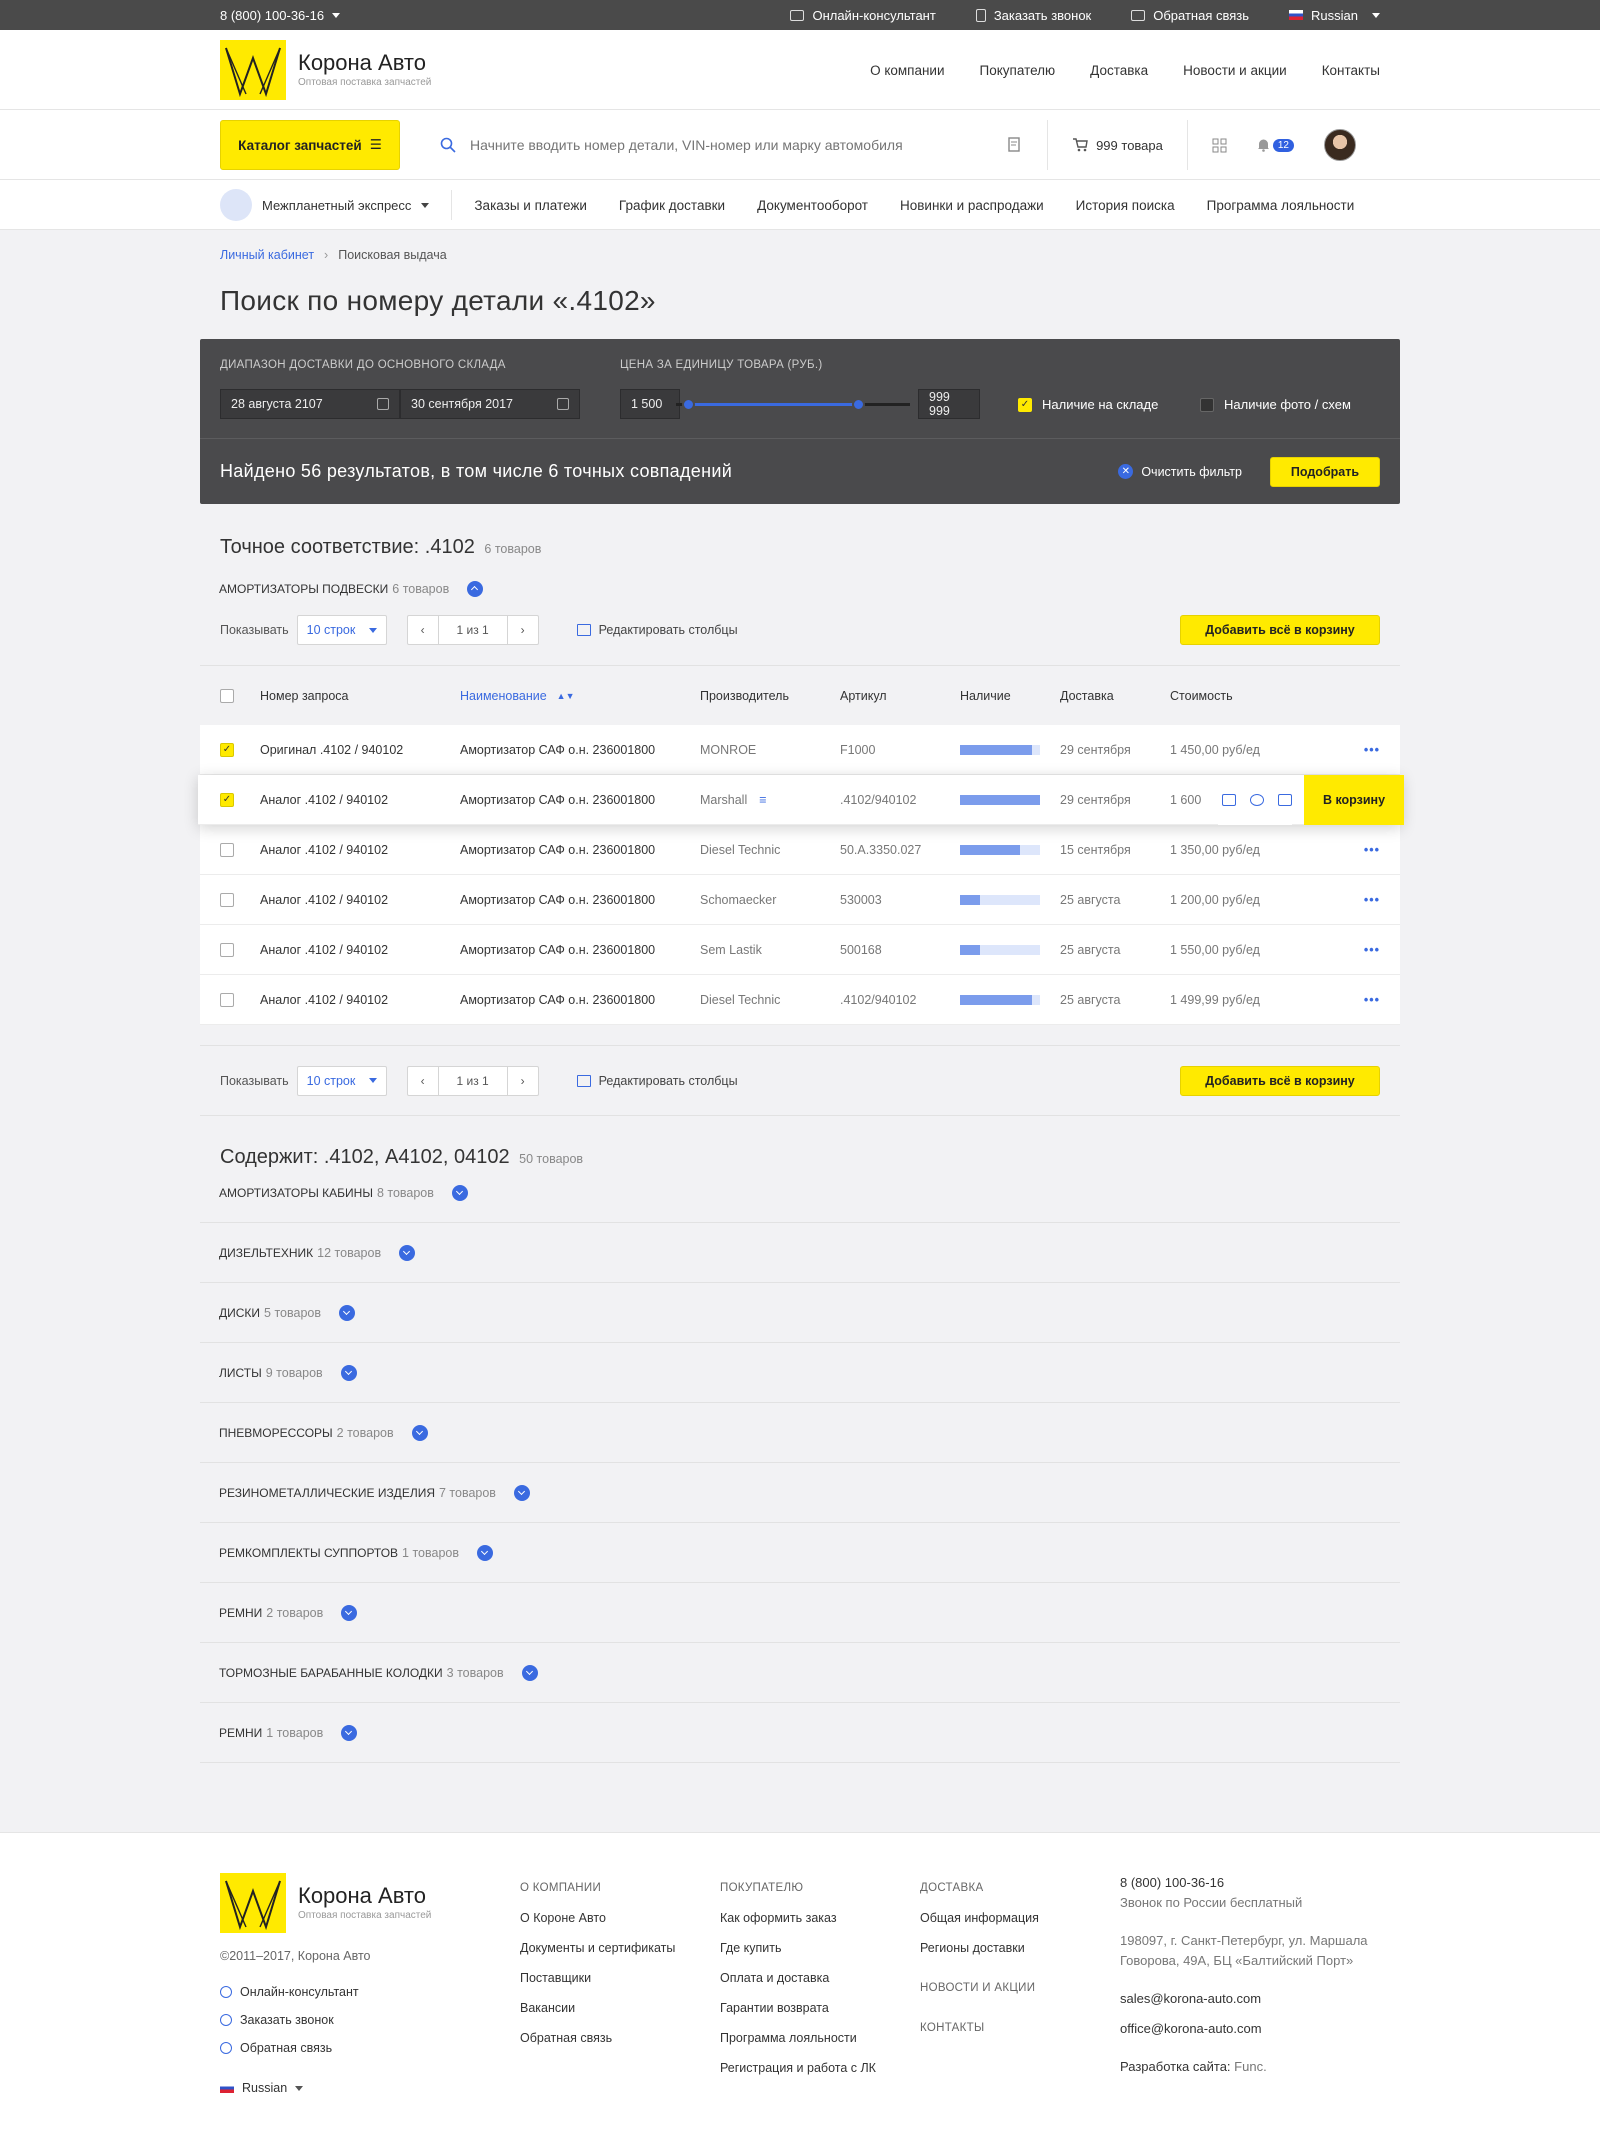 The image size is (1600, 2140). Describe the element at coordinates (1325, 471) in the screenshot. I see `apply-filter-button: Подобрать` at that location.